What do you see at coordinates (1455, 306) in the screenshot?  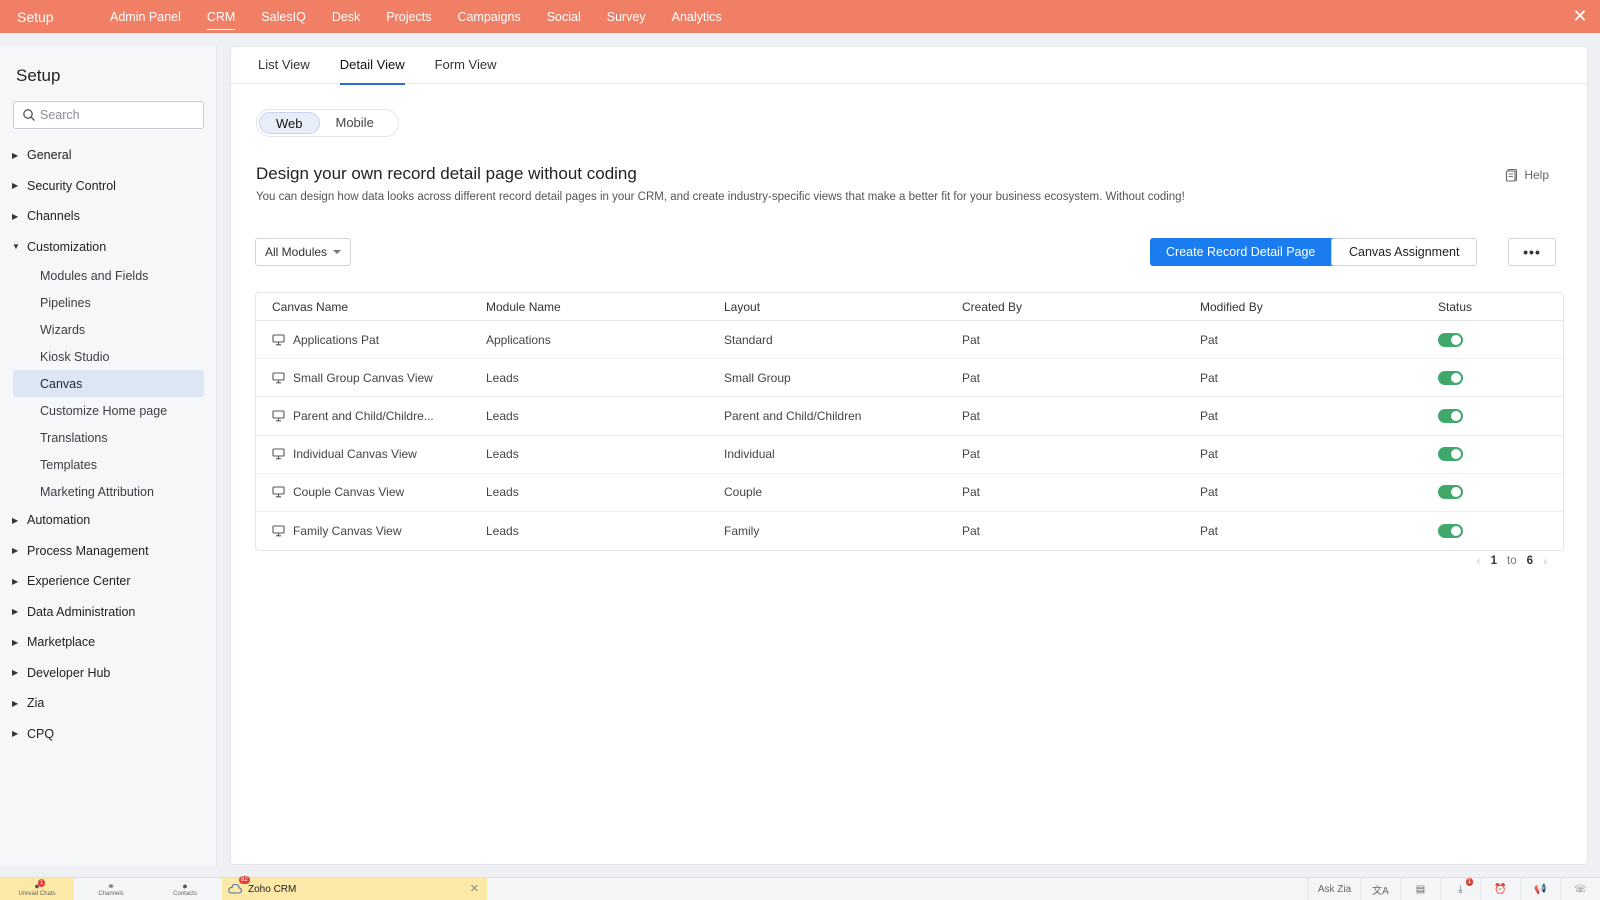 I see `column-header-status: Status` at bounding box center [1455, 306].